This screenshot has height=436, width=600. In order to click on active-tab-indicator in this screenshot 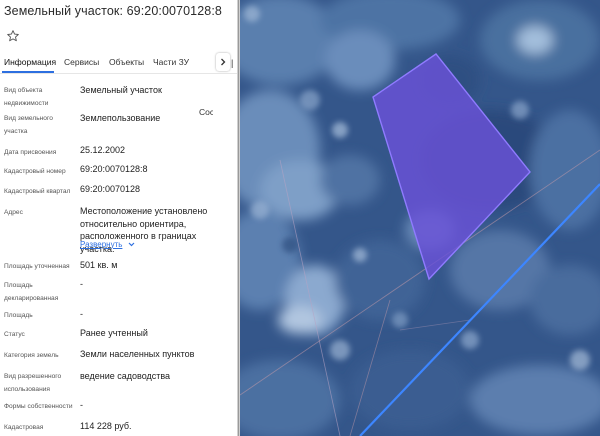, I will do `click(28, 72)`.